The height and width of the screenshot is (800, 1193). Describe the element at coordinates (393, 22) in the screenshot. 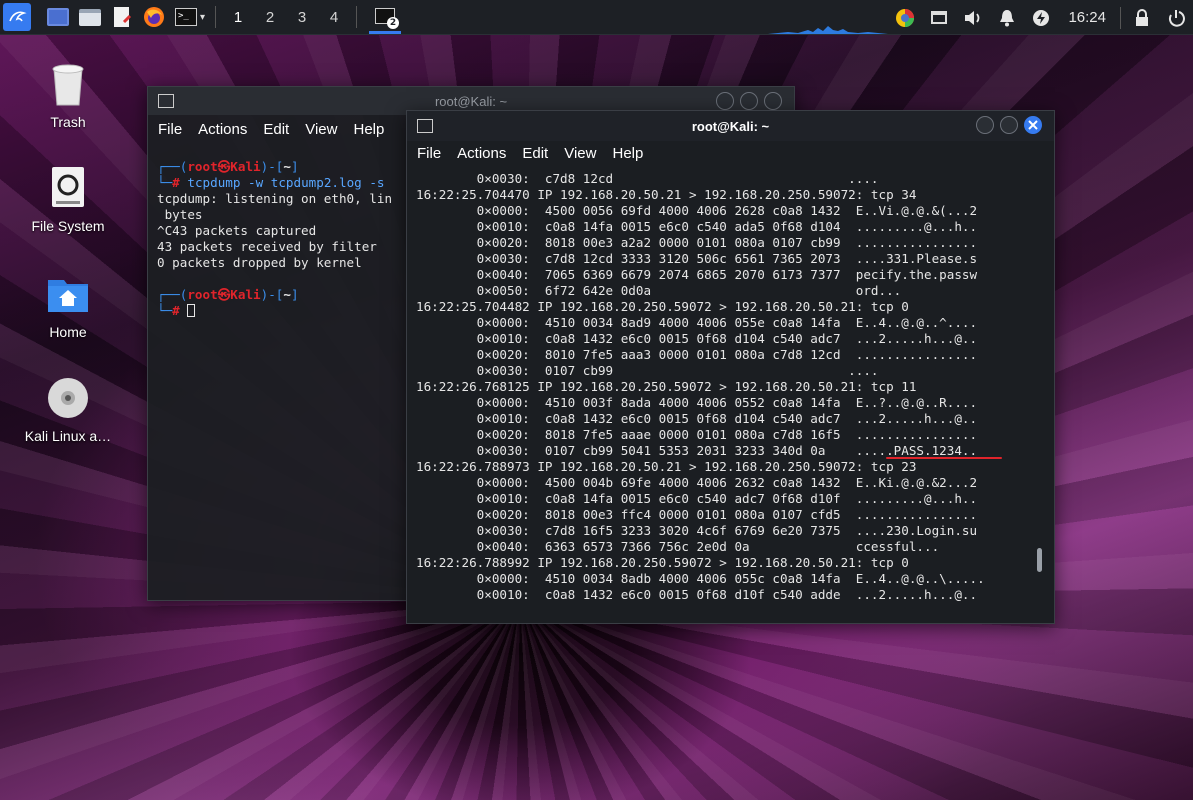

I see `window-count-badge: 2` at that location.